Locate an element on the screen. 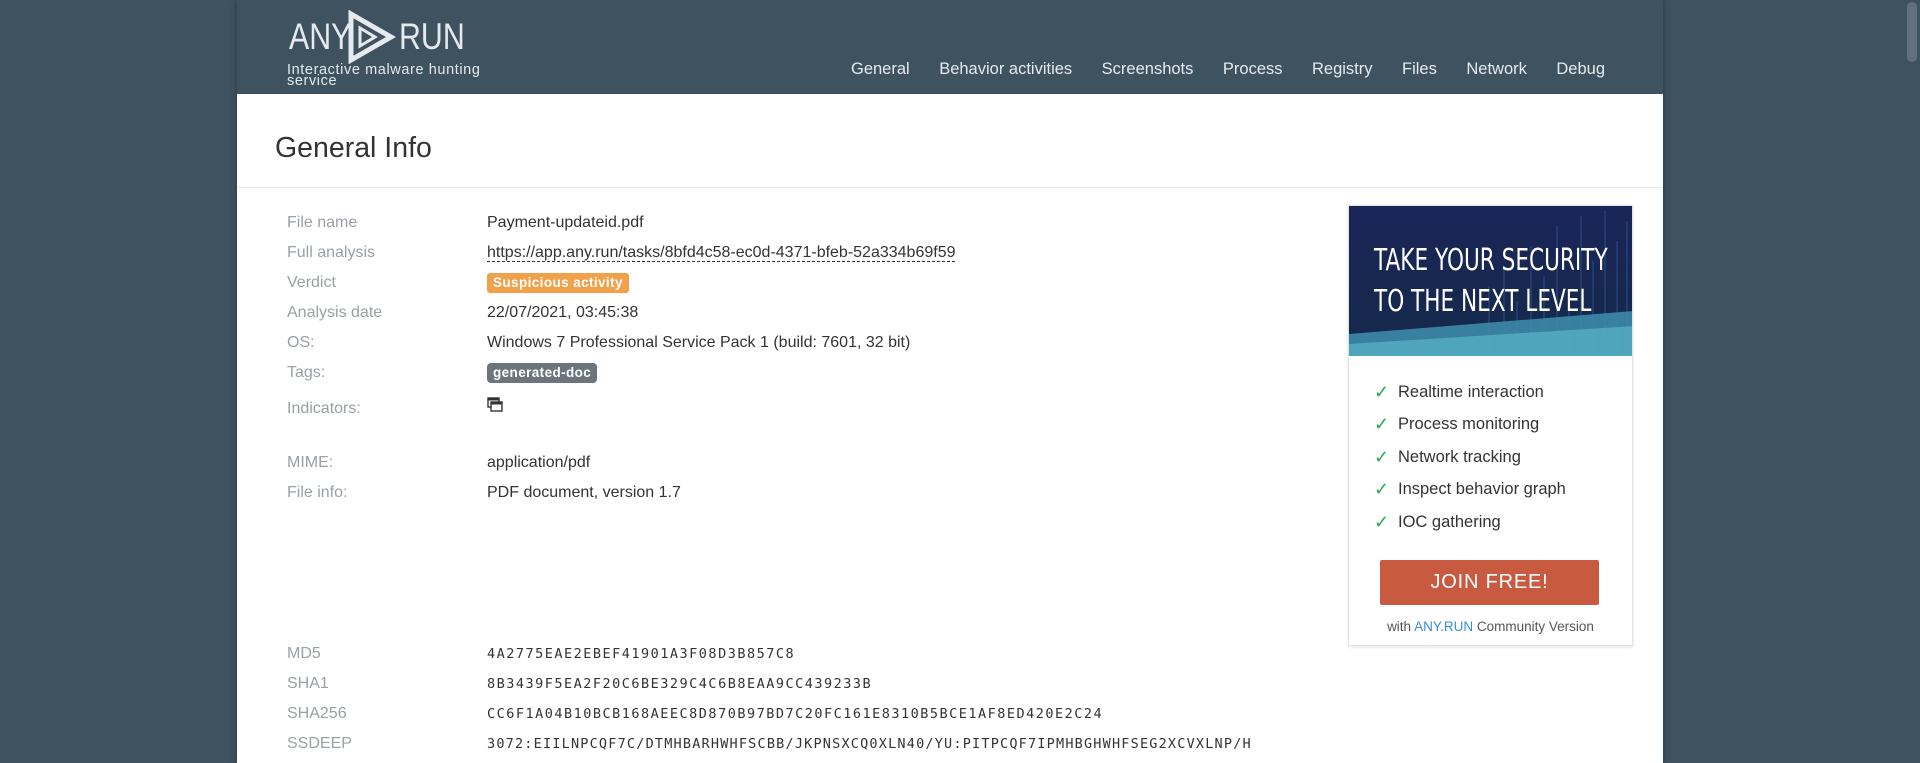 The height and width of the screenshot is (763, 1920). md5-value: 4A2775EAE2EBEF41901A3F08D3B857C8 is located at coordinates (641, 654).